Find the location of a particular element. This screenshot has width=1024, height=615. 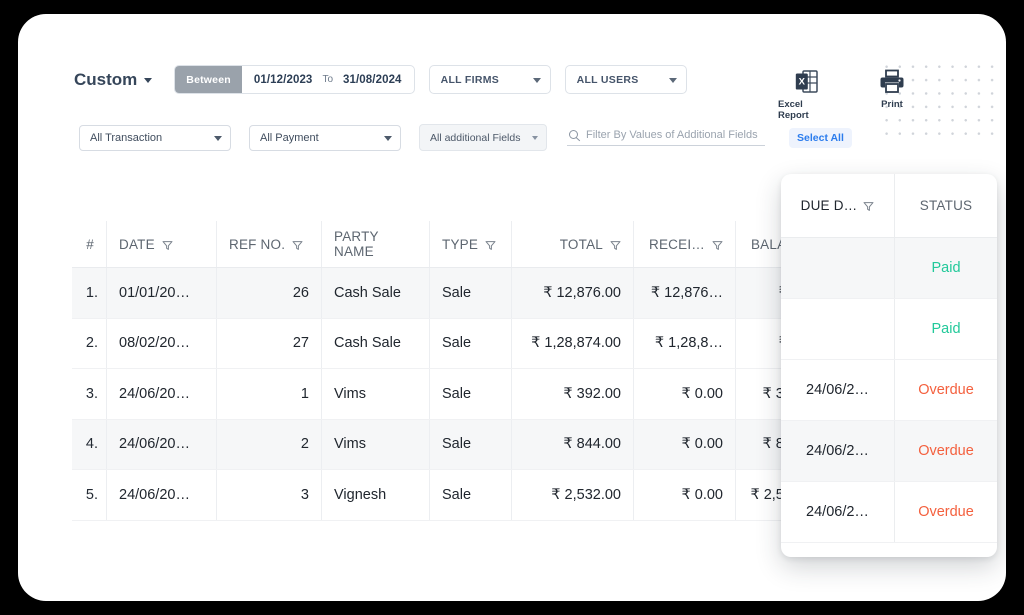

cell-total: ₹ 1,28,874.00 is located at coordinates (572, 343).